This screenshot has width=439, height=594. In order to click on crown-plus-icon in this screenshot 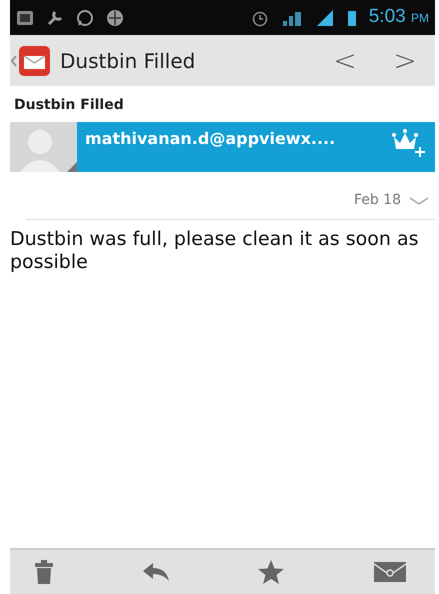, I will do `click(408, 142)`.